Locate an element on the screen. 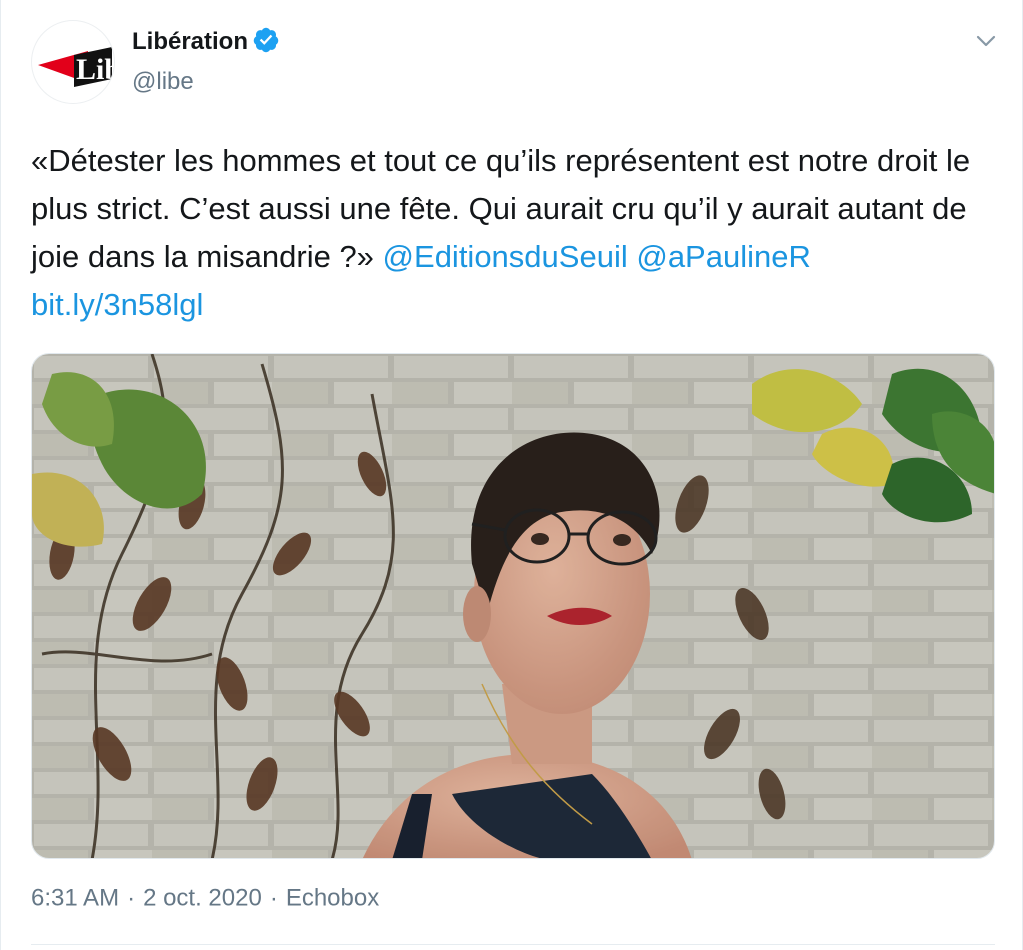 This screenshot has width=1023, height=950. author-name-row: Libération is located at coordinates (206, 41).